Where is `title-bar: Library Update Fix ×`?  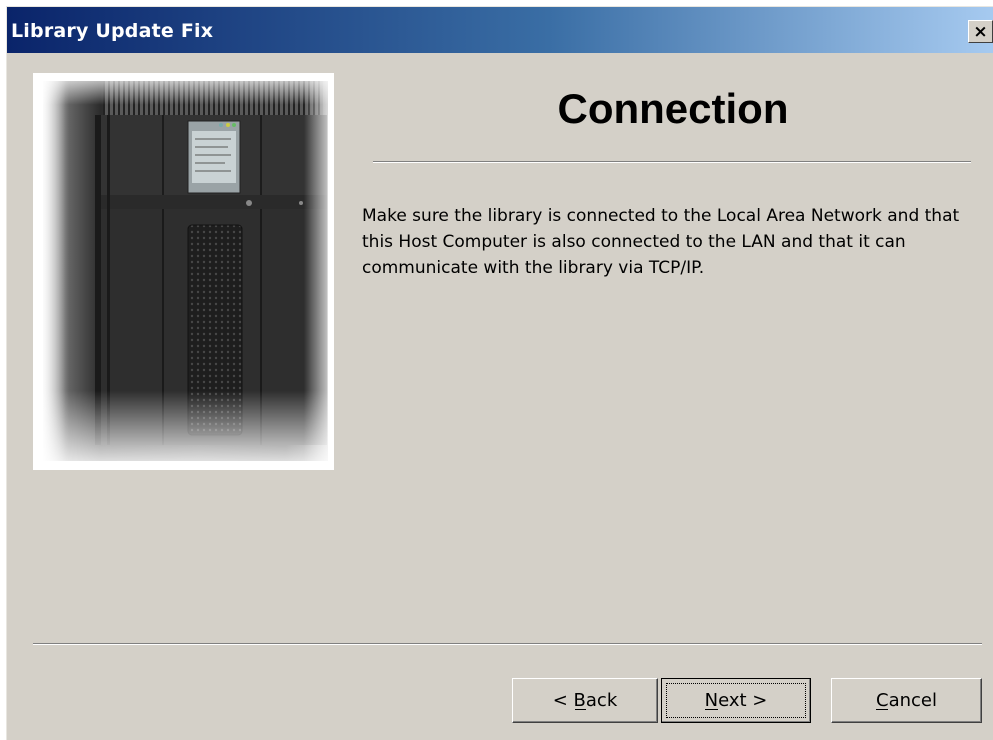 title-bar: Library Update Fix × is located at coordinates (500, 30).